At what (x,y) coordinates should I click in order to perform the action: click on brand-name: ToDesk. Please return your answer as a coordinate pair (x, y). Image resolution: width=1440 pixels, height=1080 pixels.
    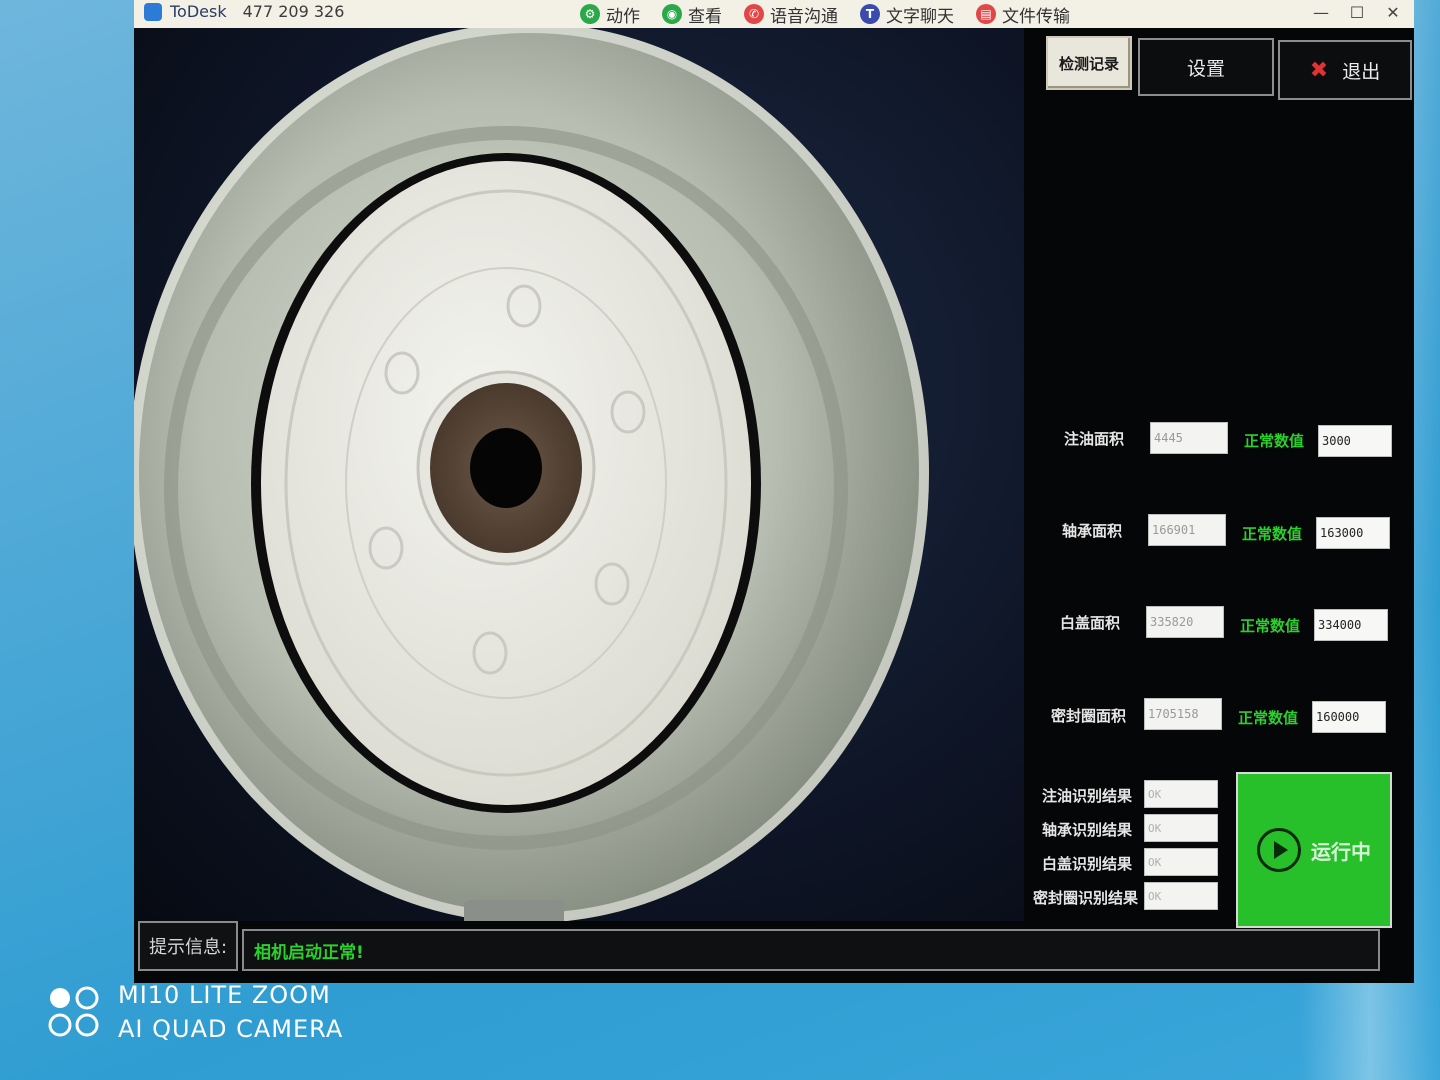
    Looking at the image, I should click on (198, 11).